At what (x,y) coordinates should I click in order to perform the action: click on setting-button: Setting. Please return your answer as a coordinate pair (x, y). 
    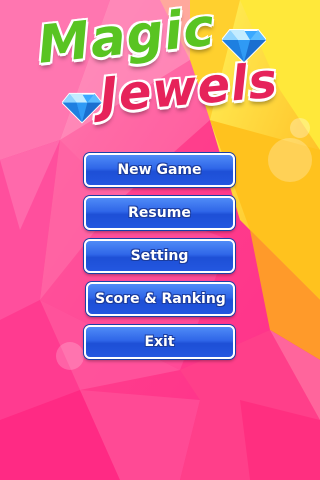
    Looking at the image, I should click on (159, 256).